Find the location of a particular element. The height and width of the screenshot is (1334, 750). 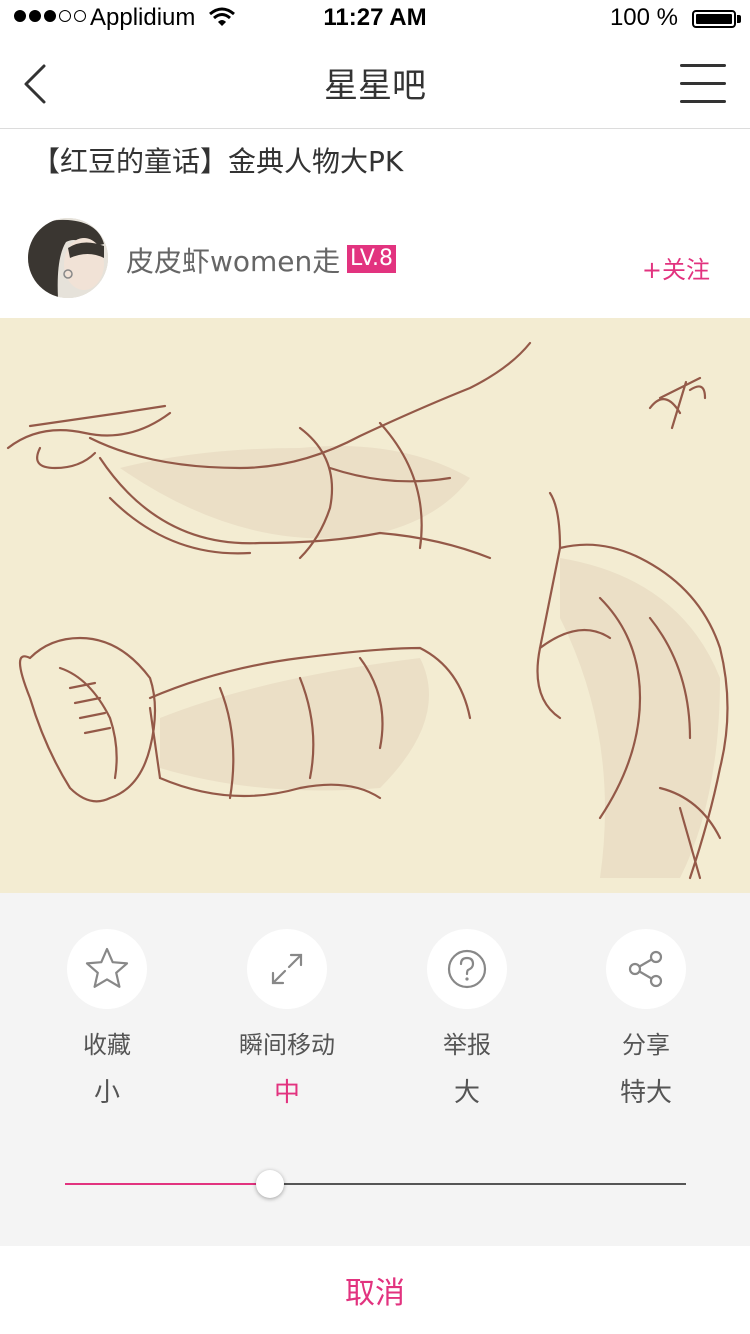

report-button is located at coordinates (467, 969).